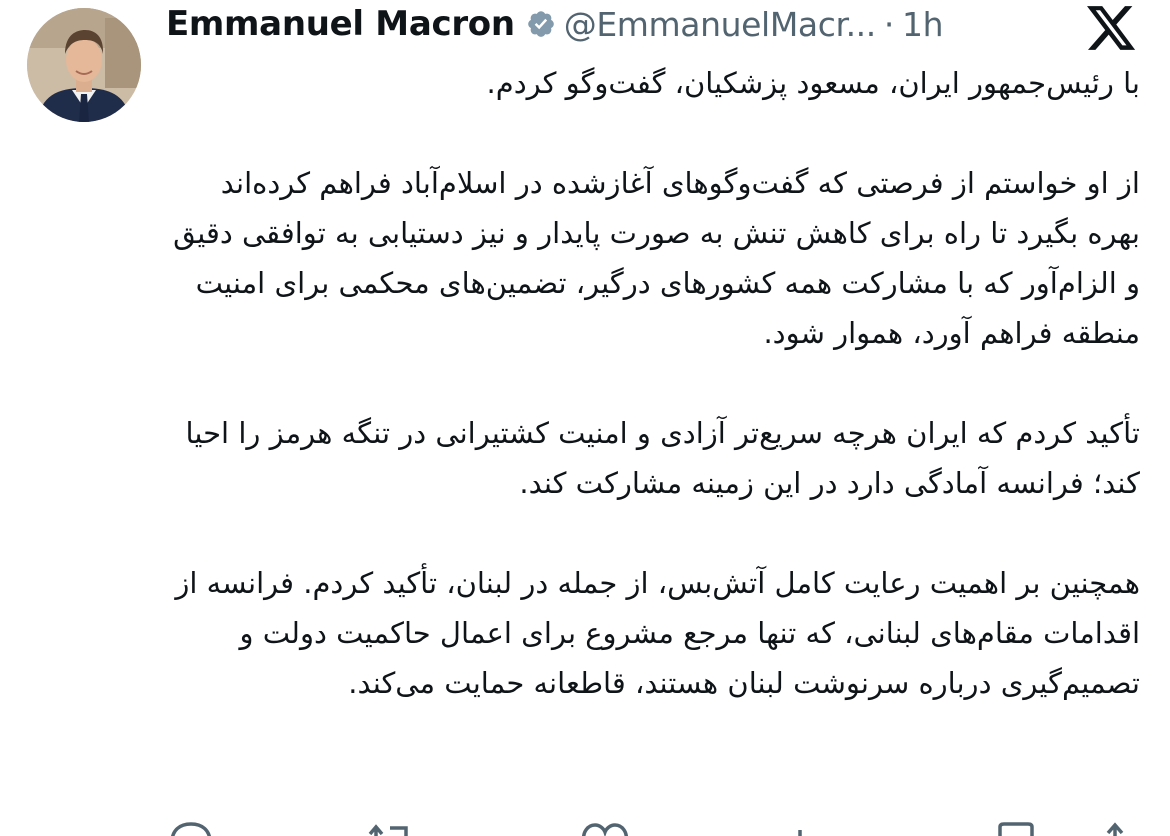 The height and width of the screenshot is (836, 1170). I want to click on share-icon, so click(1115, 829).